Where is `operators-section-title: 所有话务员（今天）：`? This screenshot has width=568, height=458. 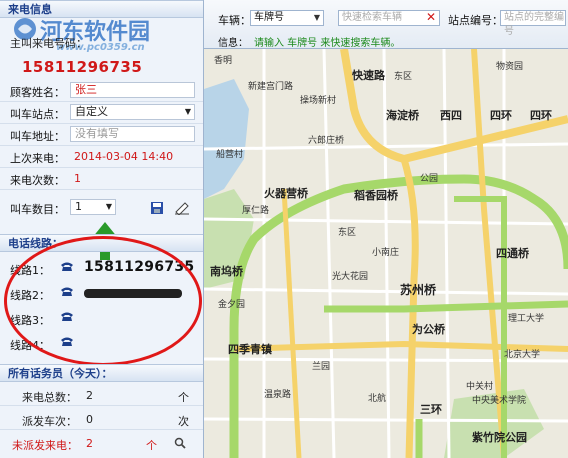 operators-section-title: 所有话务员（今天）： is located at coordinates (101, 373).